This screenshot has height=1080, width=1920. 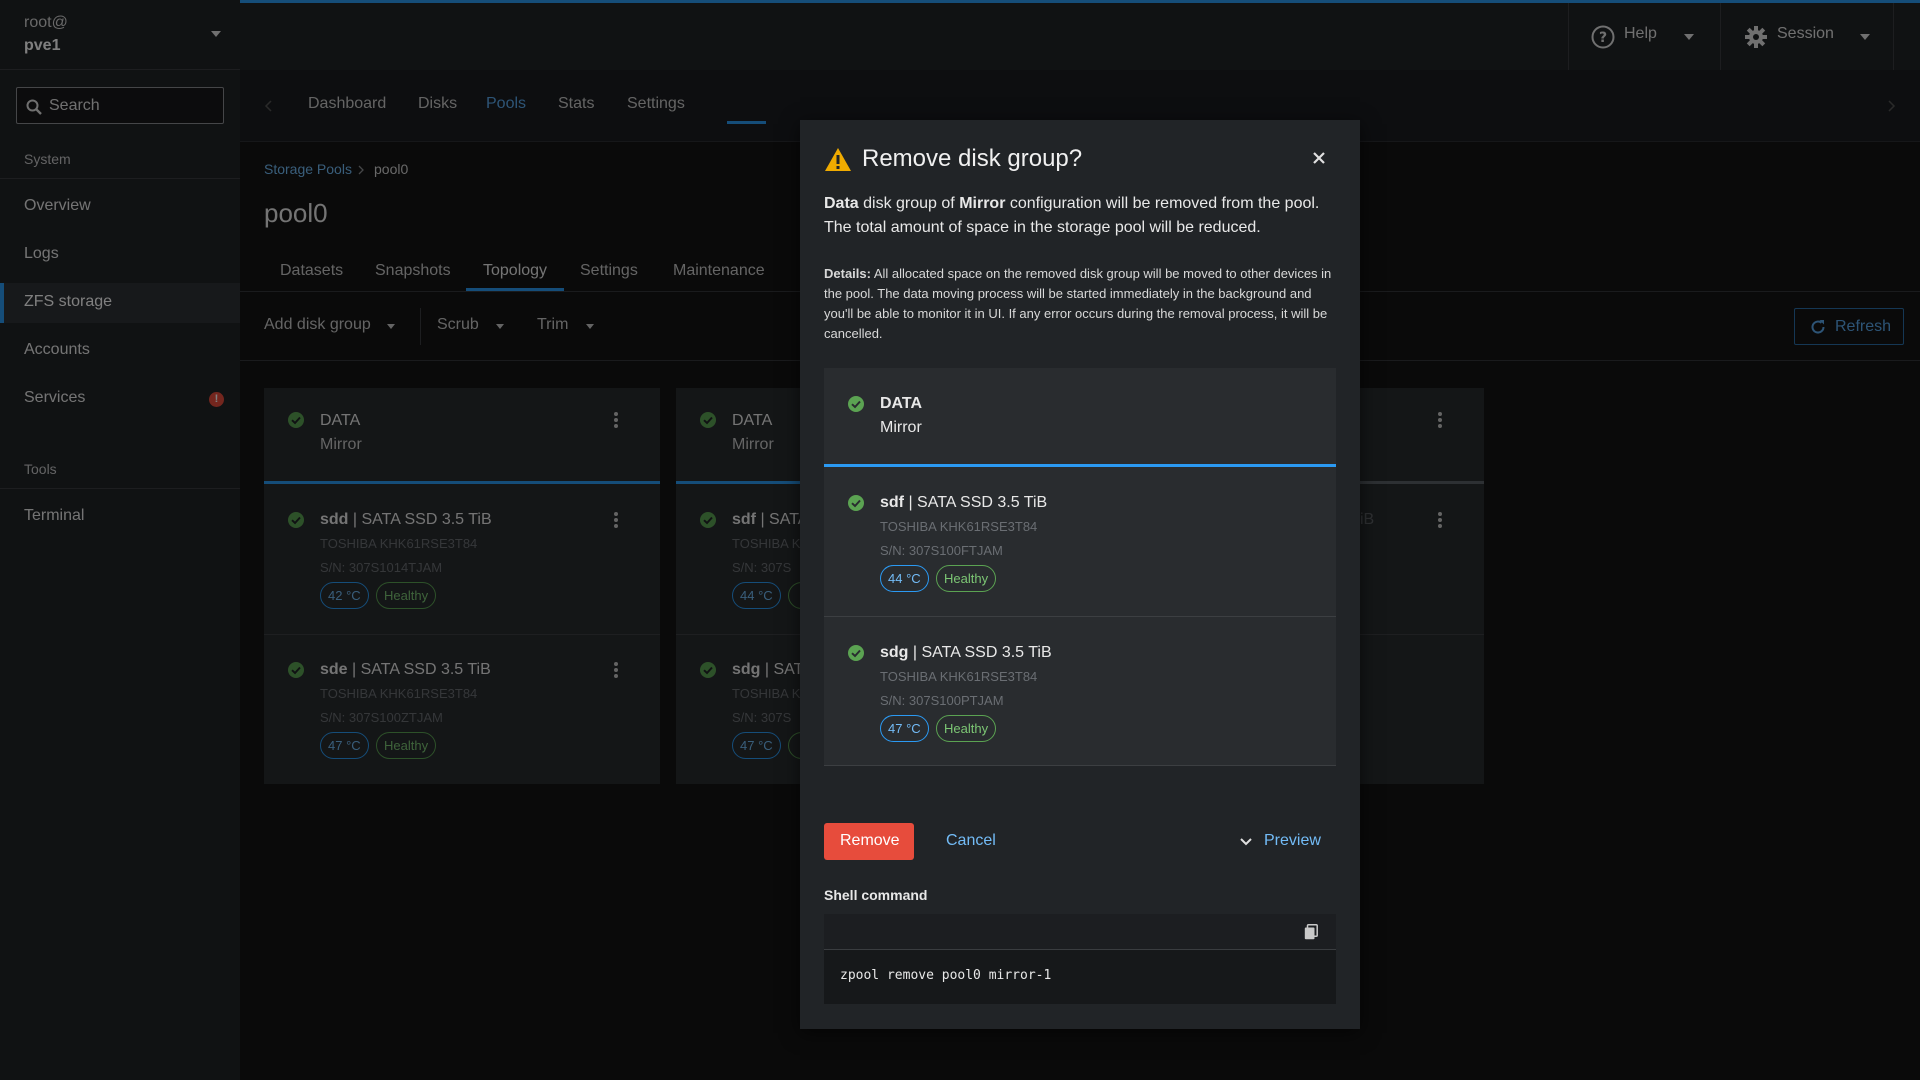 I want to click on copy-icon, so click(x=1311, y=932).